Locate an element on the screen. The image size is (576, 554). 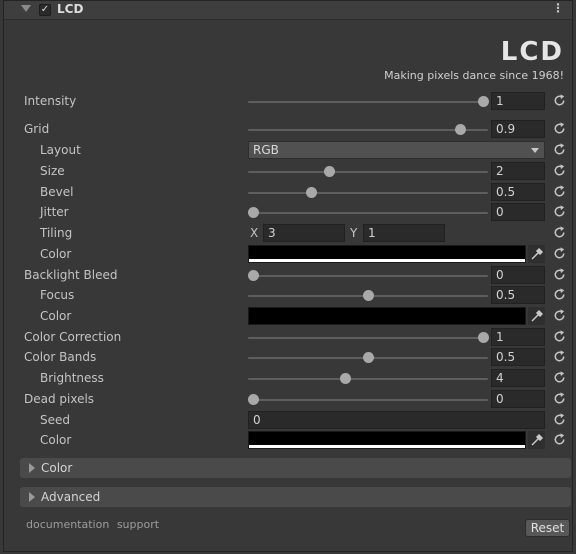
reset-button: Reset is located at coordinates (547, 528).